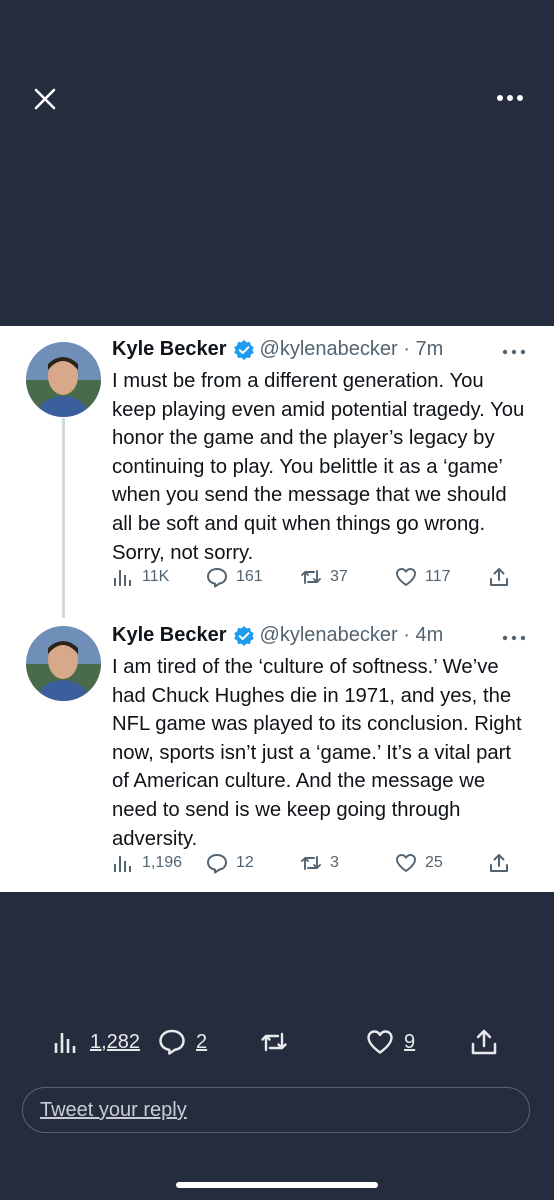 This screenshot has height=1200, width=554. What do you see at coordinates (429, 635) in the screenshot?
I see `tweet-timestamp: 4m` at bounding box center [429, 635].